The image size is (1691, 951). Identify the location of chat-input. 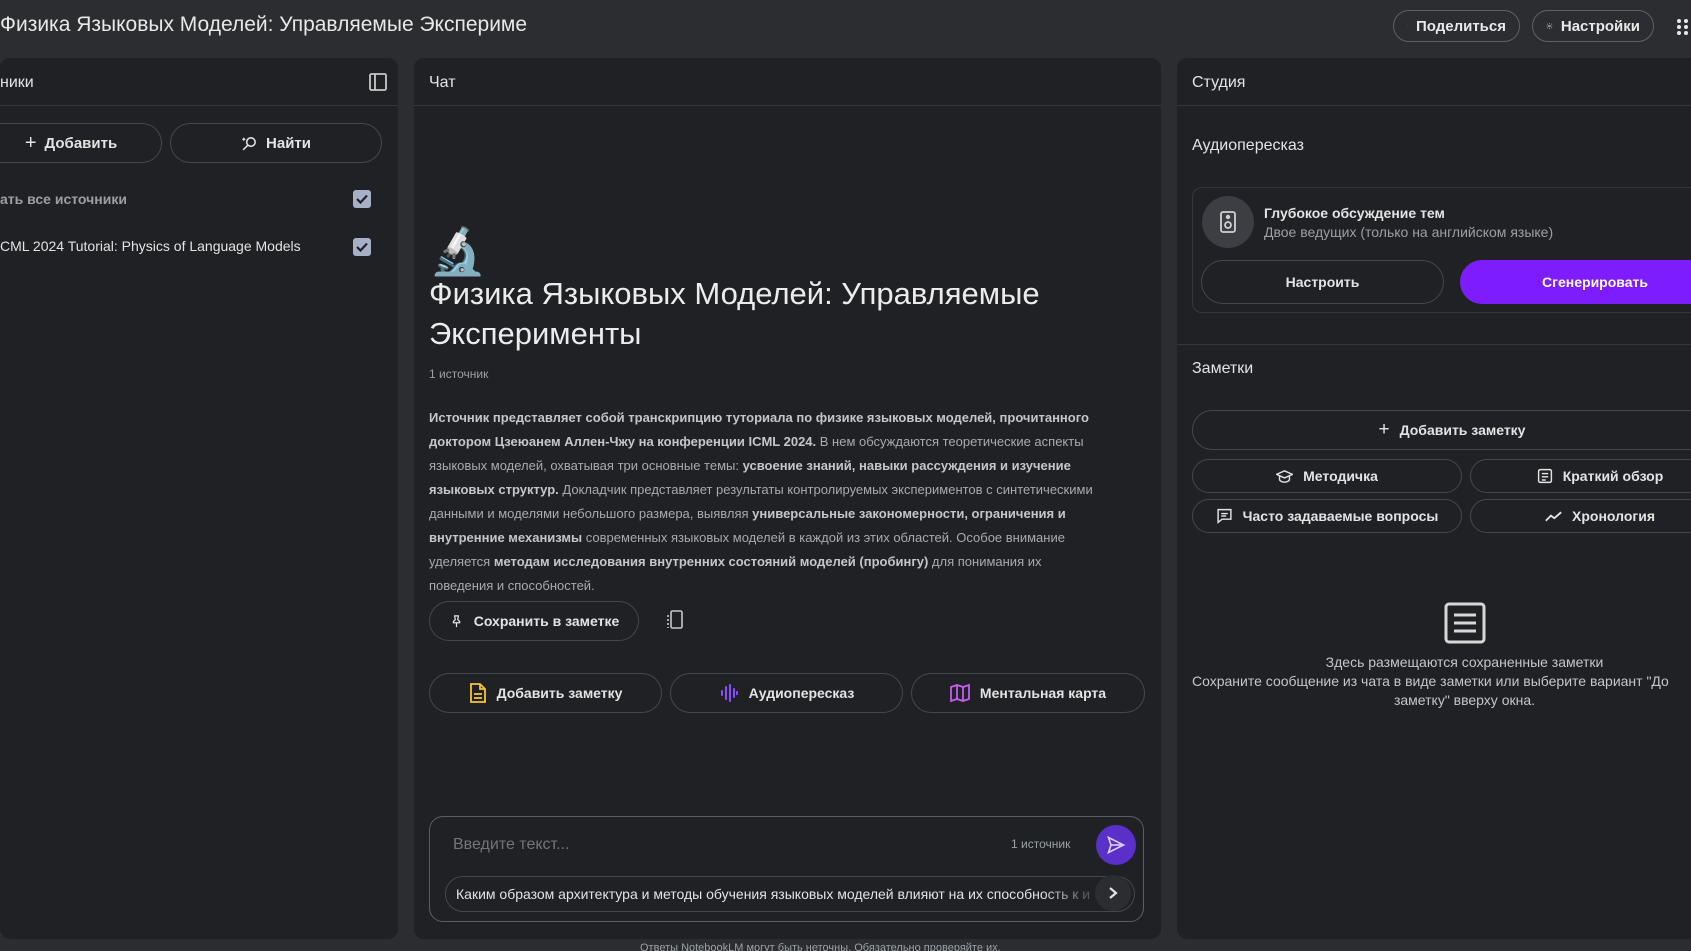
(713, 845).